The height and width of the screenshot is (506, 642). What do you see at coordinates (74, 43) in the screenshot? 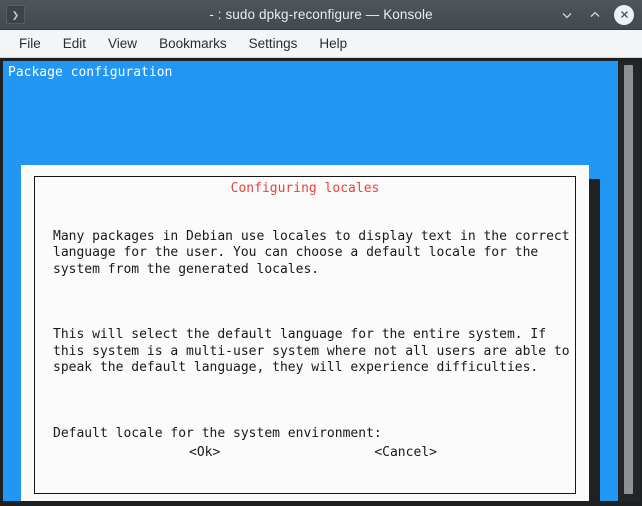
I see `menu-item-edit: Edit` at bounding box center [74, 43].